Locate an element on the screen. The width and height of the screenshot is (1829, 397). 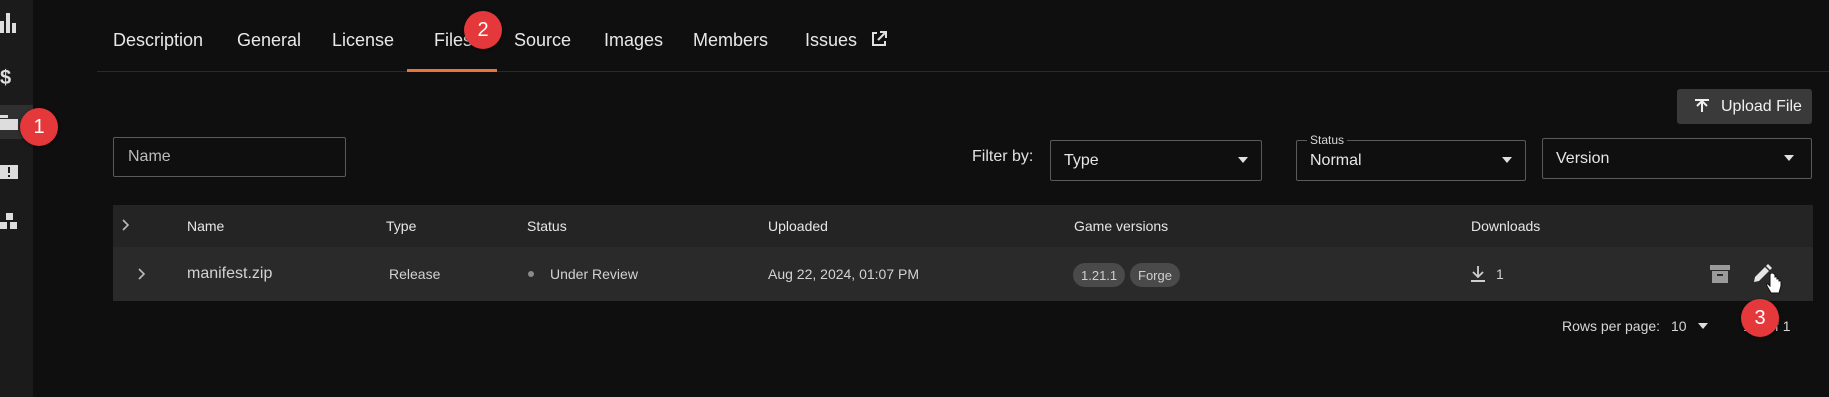
column-header-downloads: Downloads is located at coordinates (1505, 226).